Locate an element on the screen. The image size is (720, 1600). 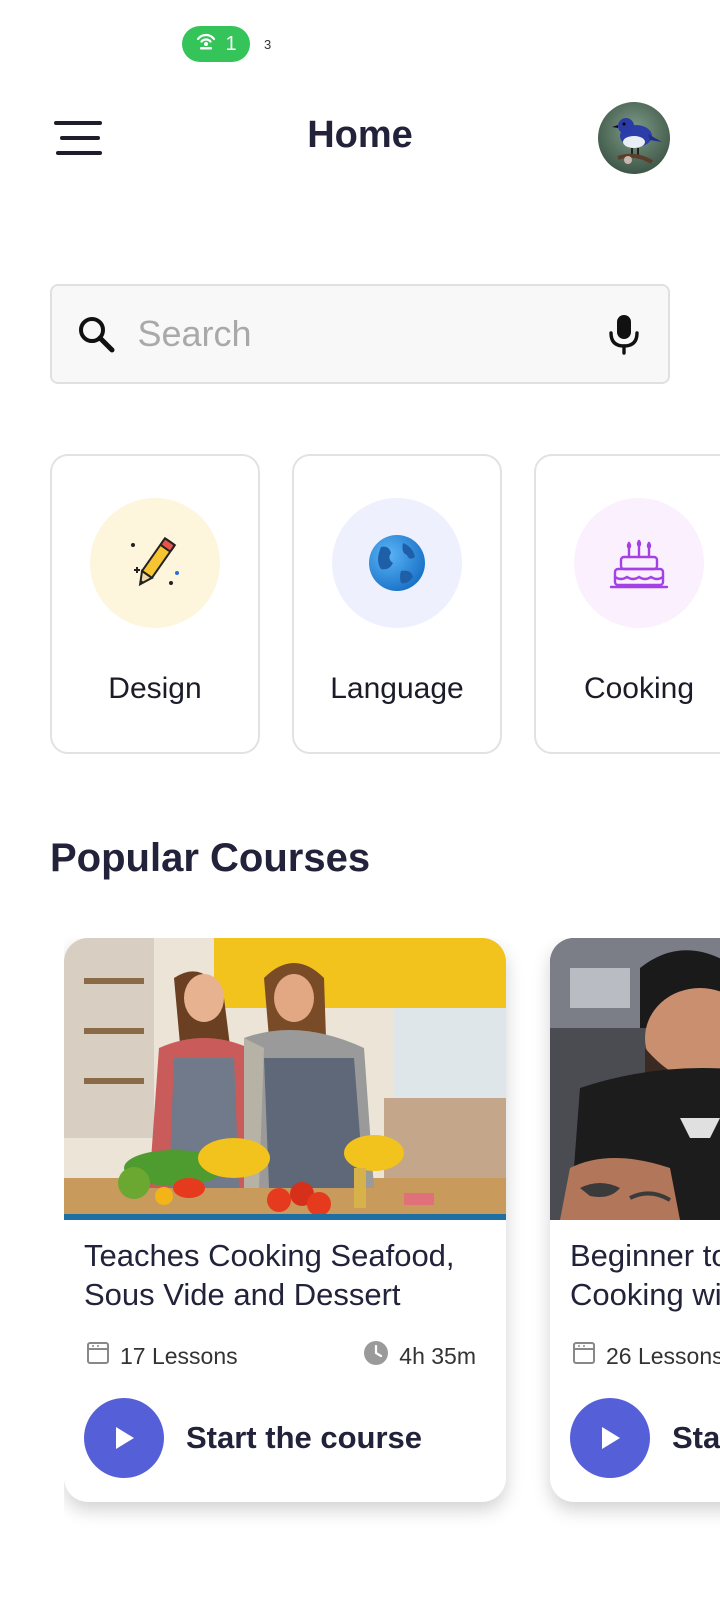
lessons-label: 17 Lessons is located at coordinates (179, 1355).